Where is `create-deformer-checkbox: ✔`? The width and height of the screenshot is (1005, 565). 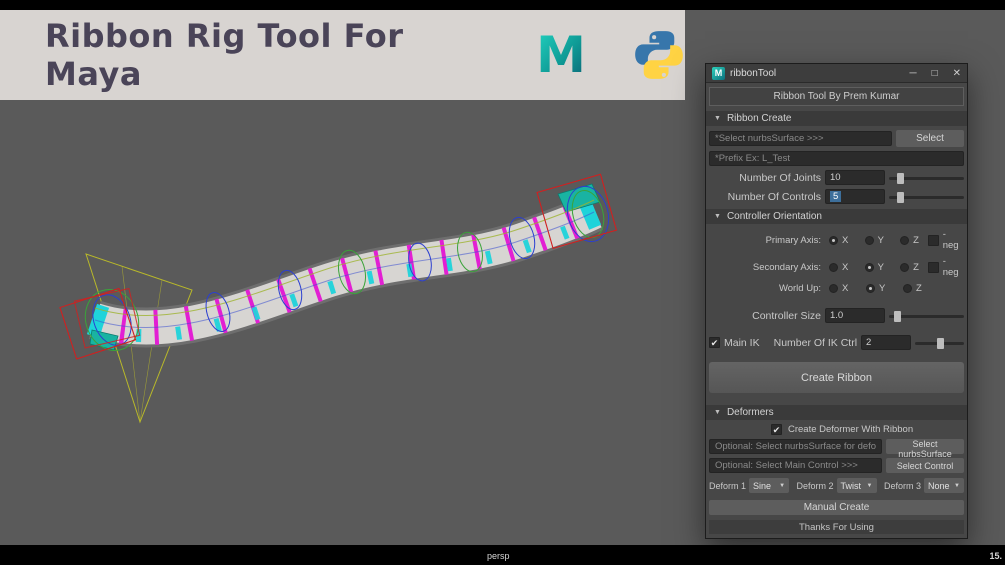 create-deformer-checkbox: ✔ is located at coordinates (776, 429).